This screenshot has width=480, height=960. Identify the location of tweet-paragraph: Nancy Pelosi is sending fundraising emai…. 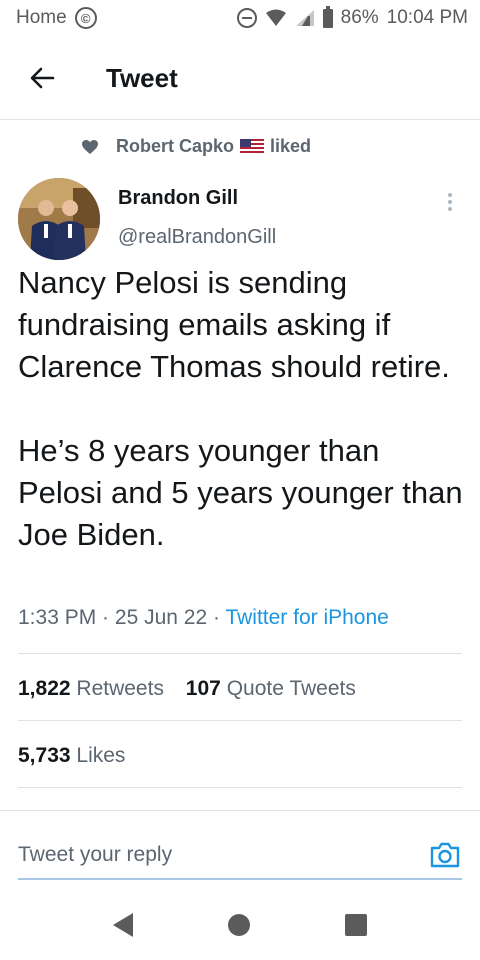
(234, 324).